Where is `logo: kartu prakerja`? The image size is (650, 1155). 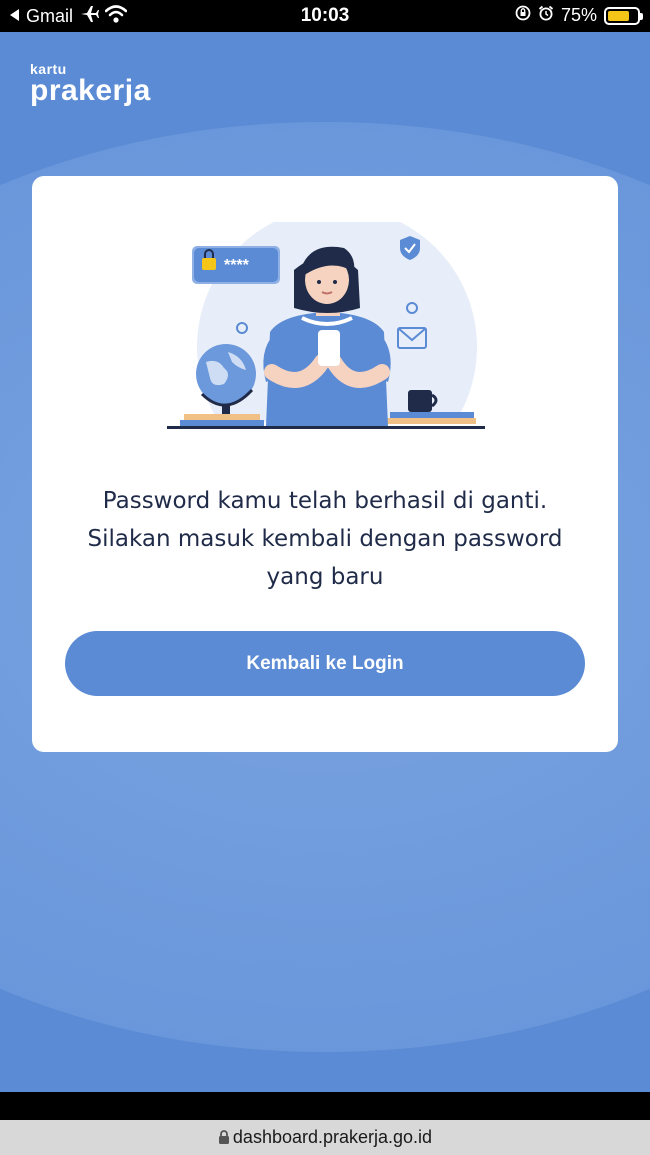
logo: kartu prakerja is located at coordinates (90, 84).